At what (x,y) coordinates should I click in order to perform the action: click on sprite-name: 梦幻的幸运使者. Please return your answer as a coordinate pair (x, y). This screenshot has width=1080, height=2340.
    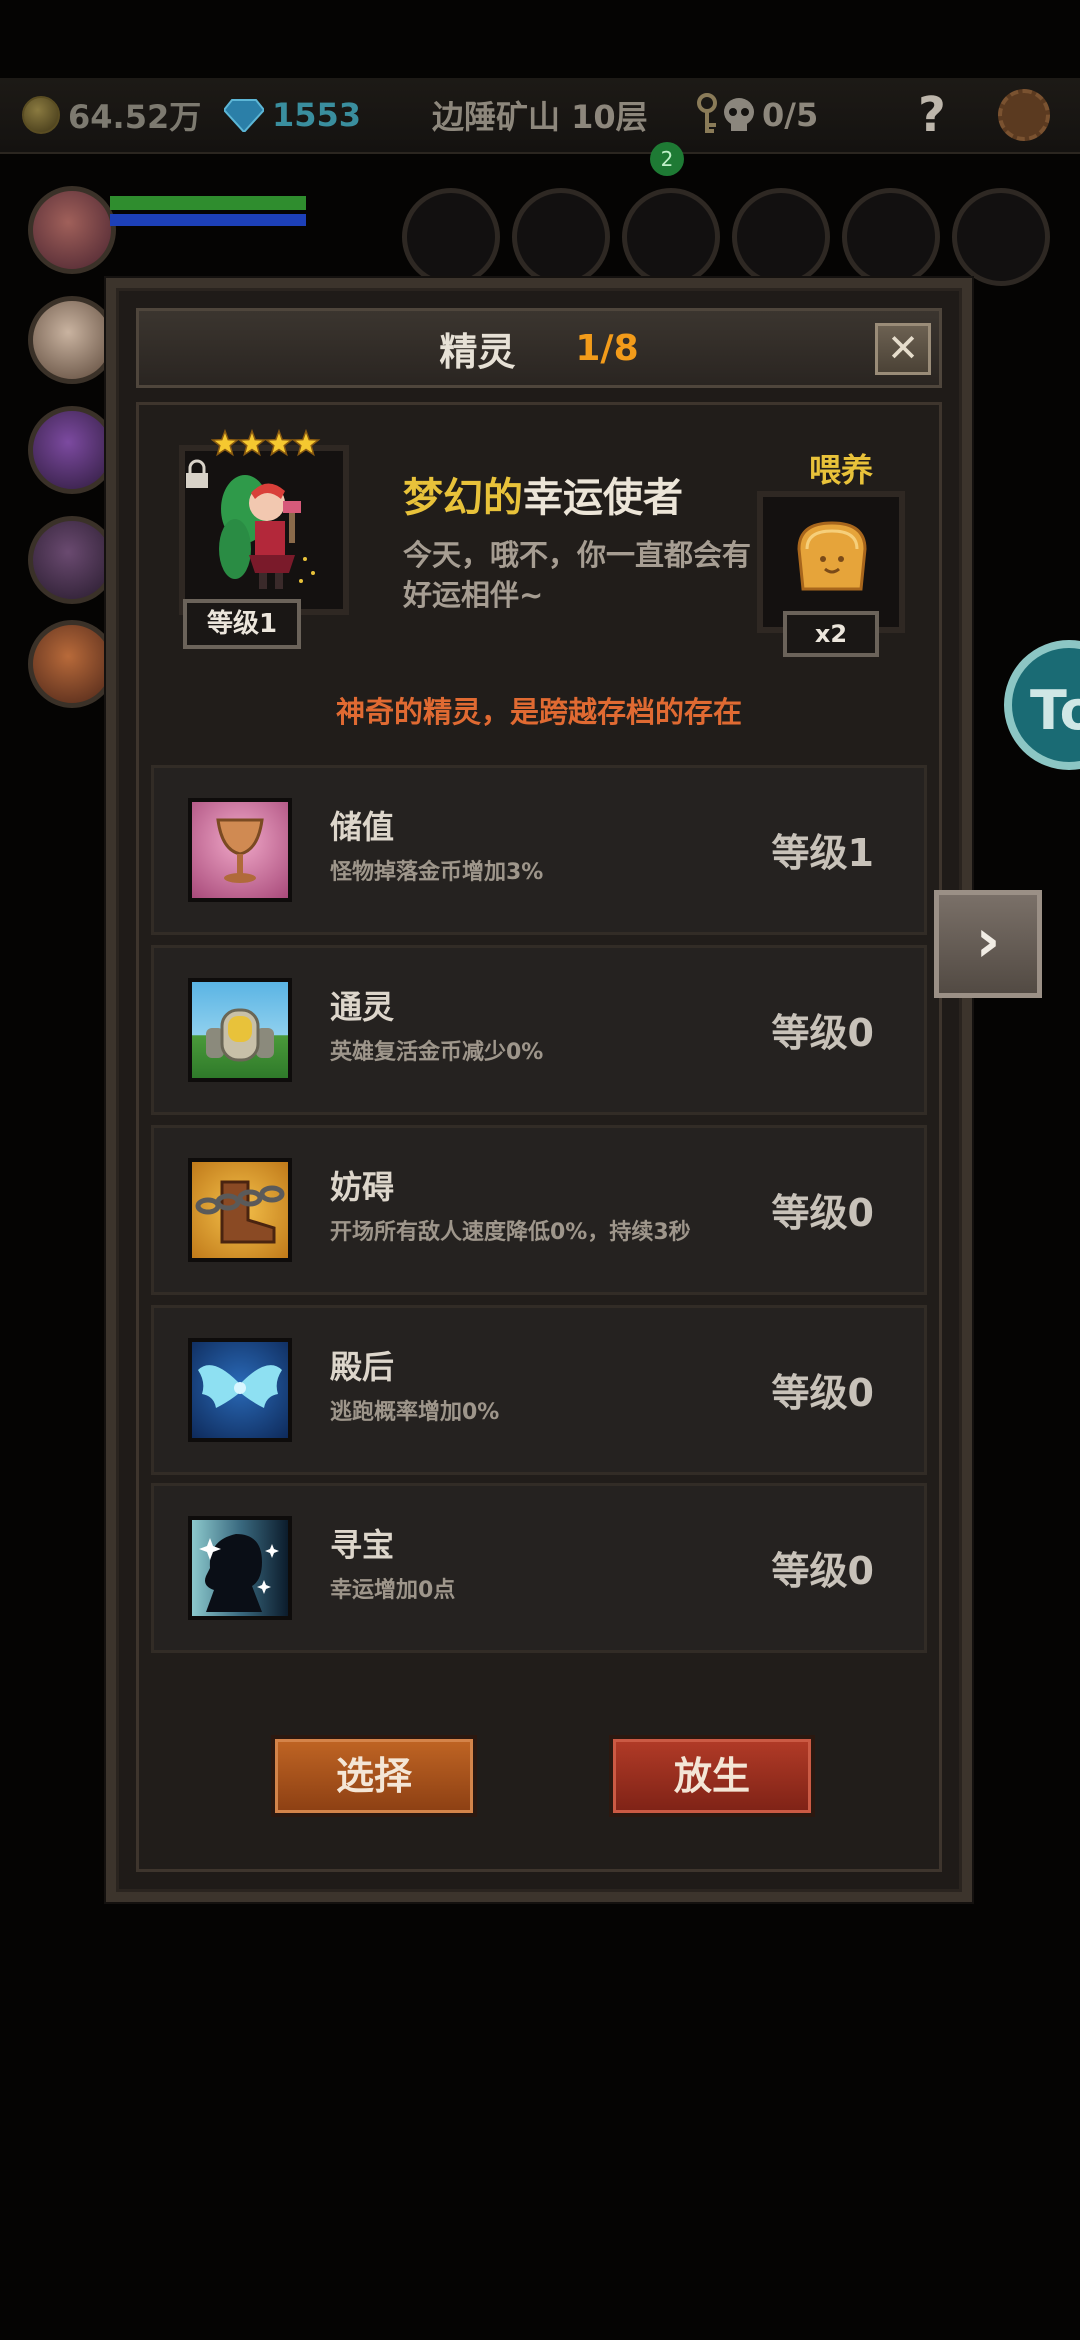
    Looking at the image, I should click on (543, 494).